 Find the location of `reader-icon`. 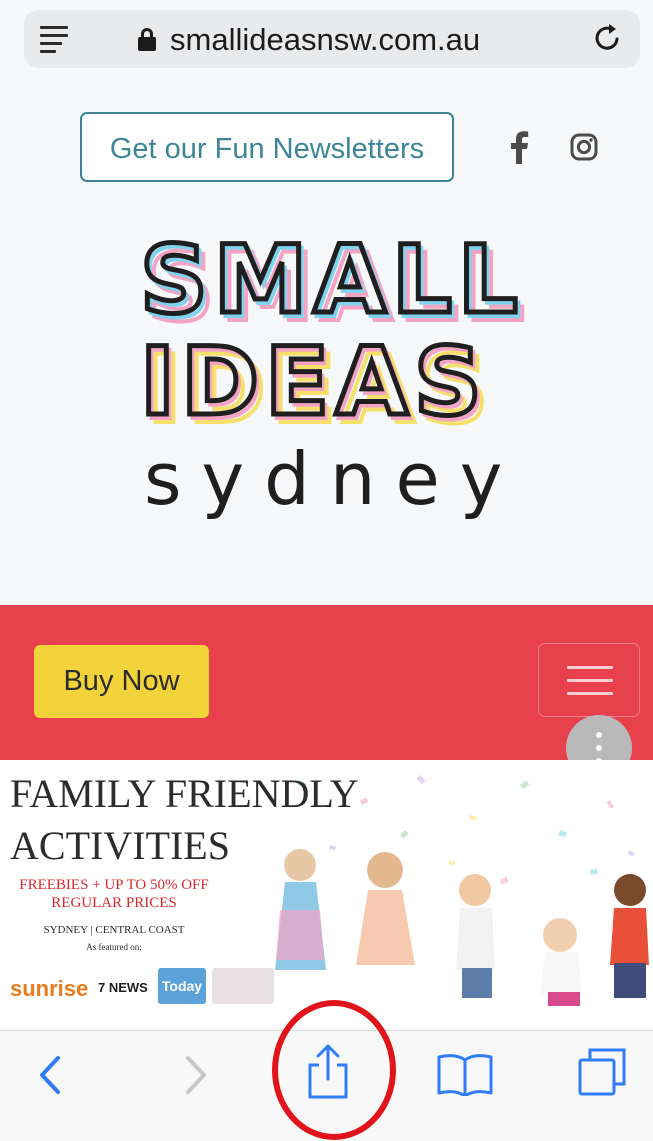

reader-icon is located at coordinates (54, 39).